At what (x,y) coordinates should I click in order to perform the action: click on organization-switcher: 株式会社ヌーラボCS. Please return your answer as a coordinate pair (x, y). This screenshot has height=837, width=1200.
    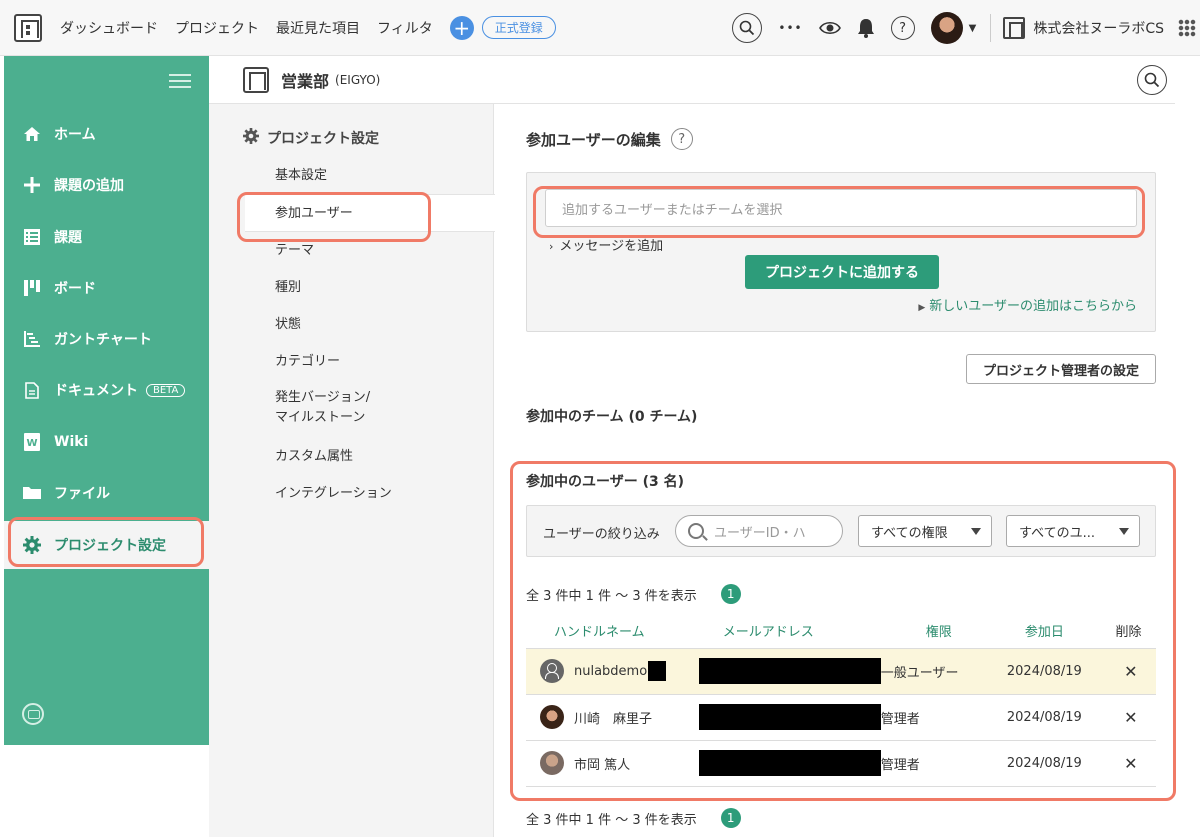
    Looking at the image, I should click on (1083, 28).